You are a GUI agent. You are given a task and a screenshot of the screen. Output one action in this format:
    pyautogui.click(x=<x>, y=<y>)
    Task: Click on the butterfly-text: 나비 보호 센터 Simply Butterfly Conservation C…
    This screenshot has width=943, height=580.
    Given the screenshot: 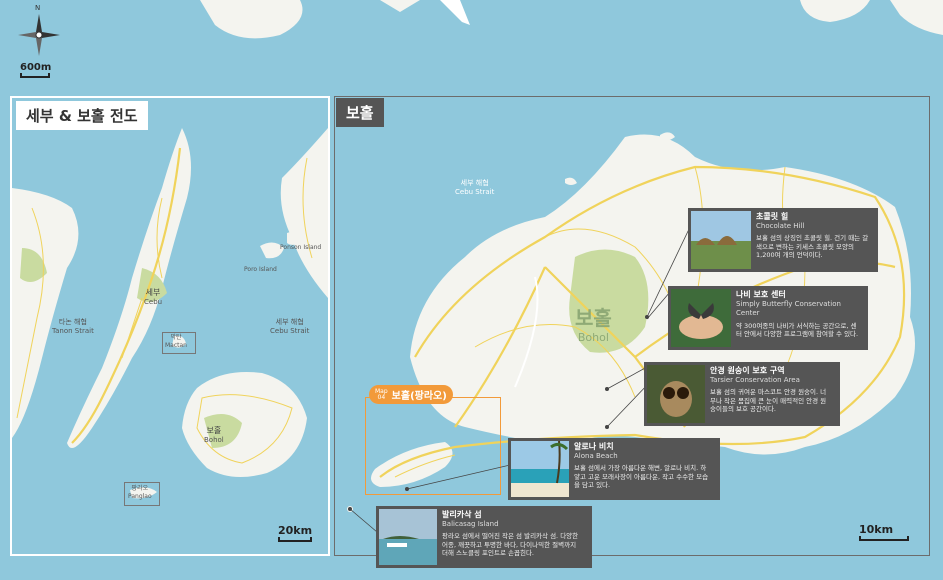 What is the action you would take?
    pyautogui.click(x=798, y=318)
    